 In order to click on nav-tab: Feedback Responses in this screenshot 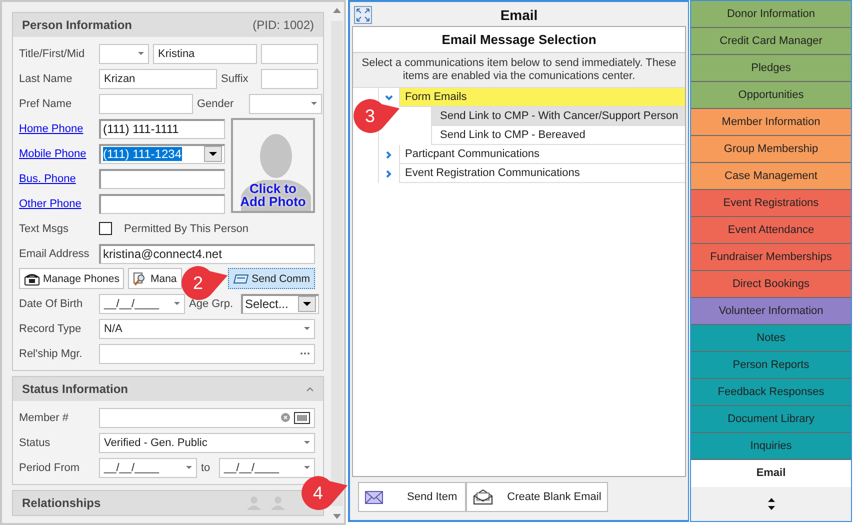, I will do `click(771, 392)`.